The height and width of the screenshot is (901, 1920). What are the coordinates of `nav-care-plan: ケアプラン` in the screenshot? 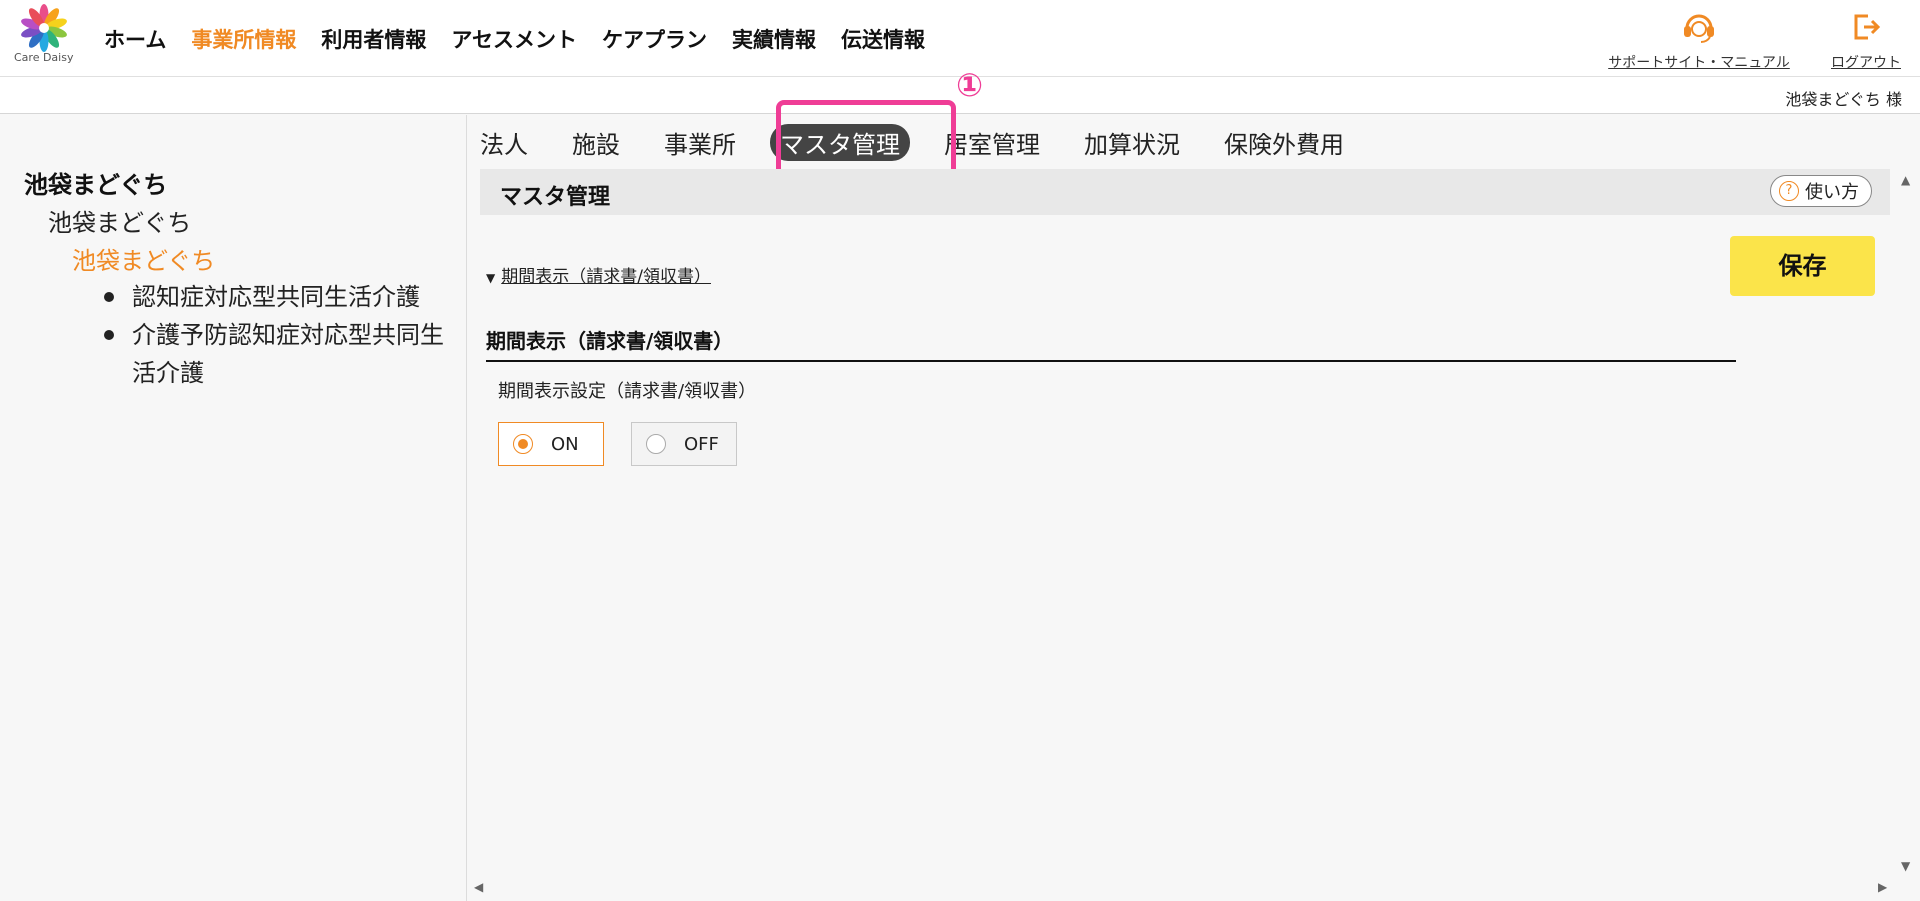 It's located at (654, 39).